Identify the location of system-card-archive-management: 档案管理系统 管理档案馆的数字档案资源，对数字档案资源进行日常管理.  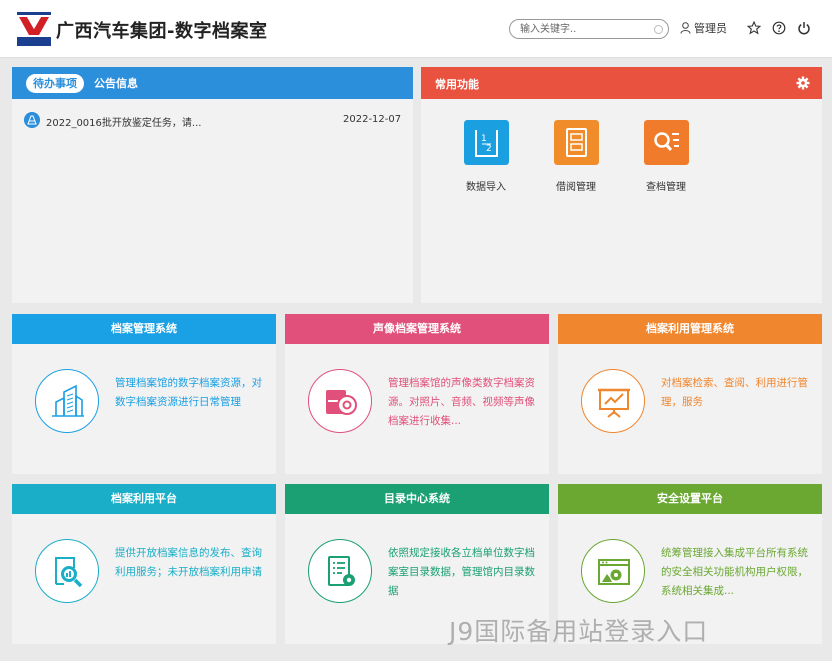
(144, 394).